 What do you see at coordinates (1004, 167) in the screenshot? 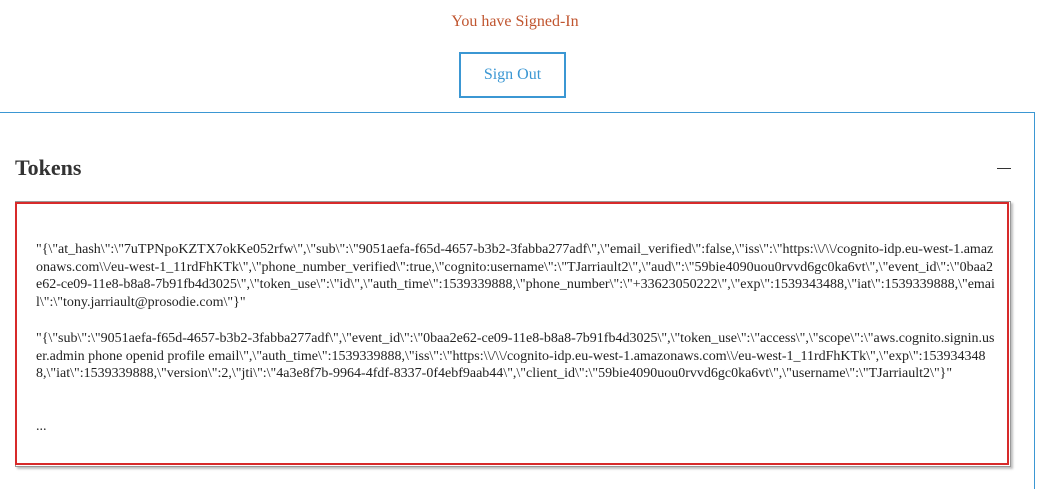
I see `collapse-minus-icon` at bounding box center [1004, 167].